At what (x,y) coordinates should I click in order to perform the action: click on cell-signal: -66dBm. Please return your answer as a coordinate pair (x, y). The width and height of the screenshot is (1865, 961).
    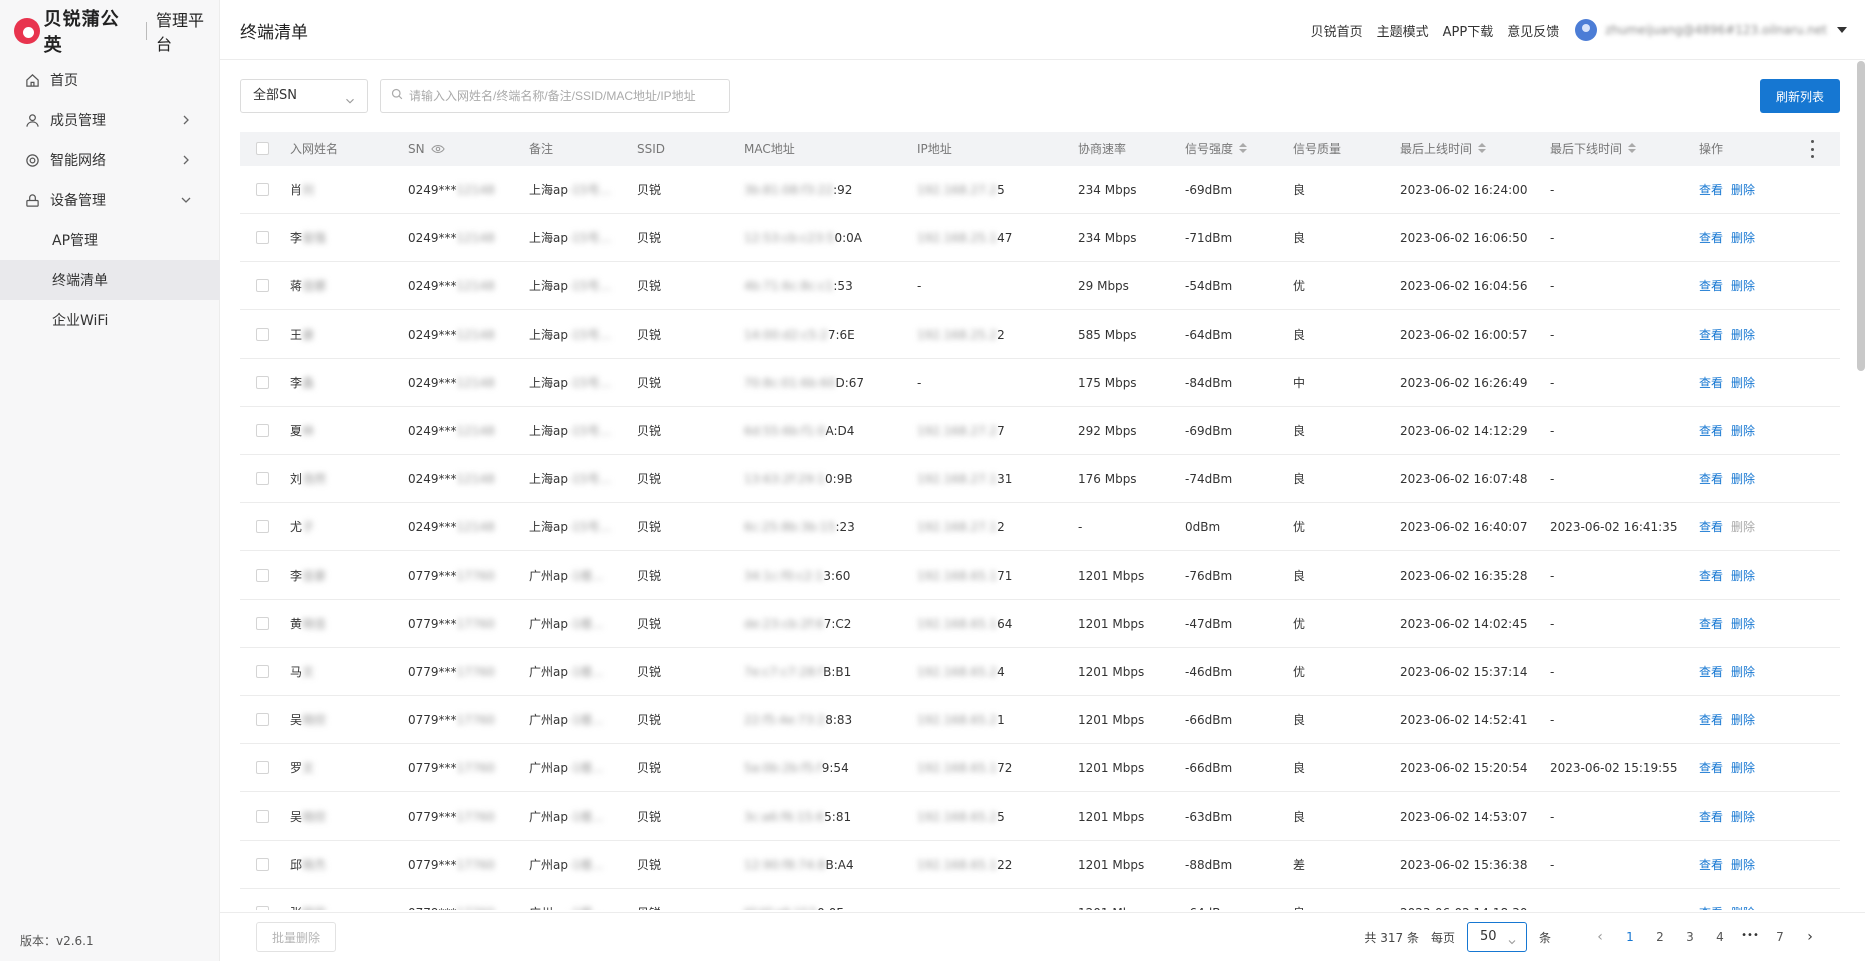
    Looking at the image, I should click on (1209, 720).